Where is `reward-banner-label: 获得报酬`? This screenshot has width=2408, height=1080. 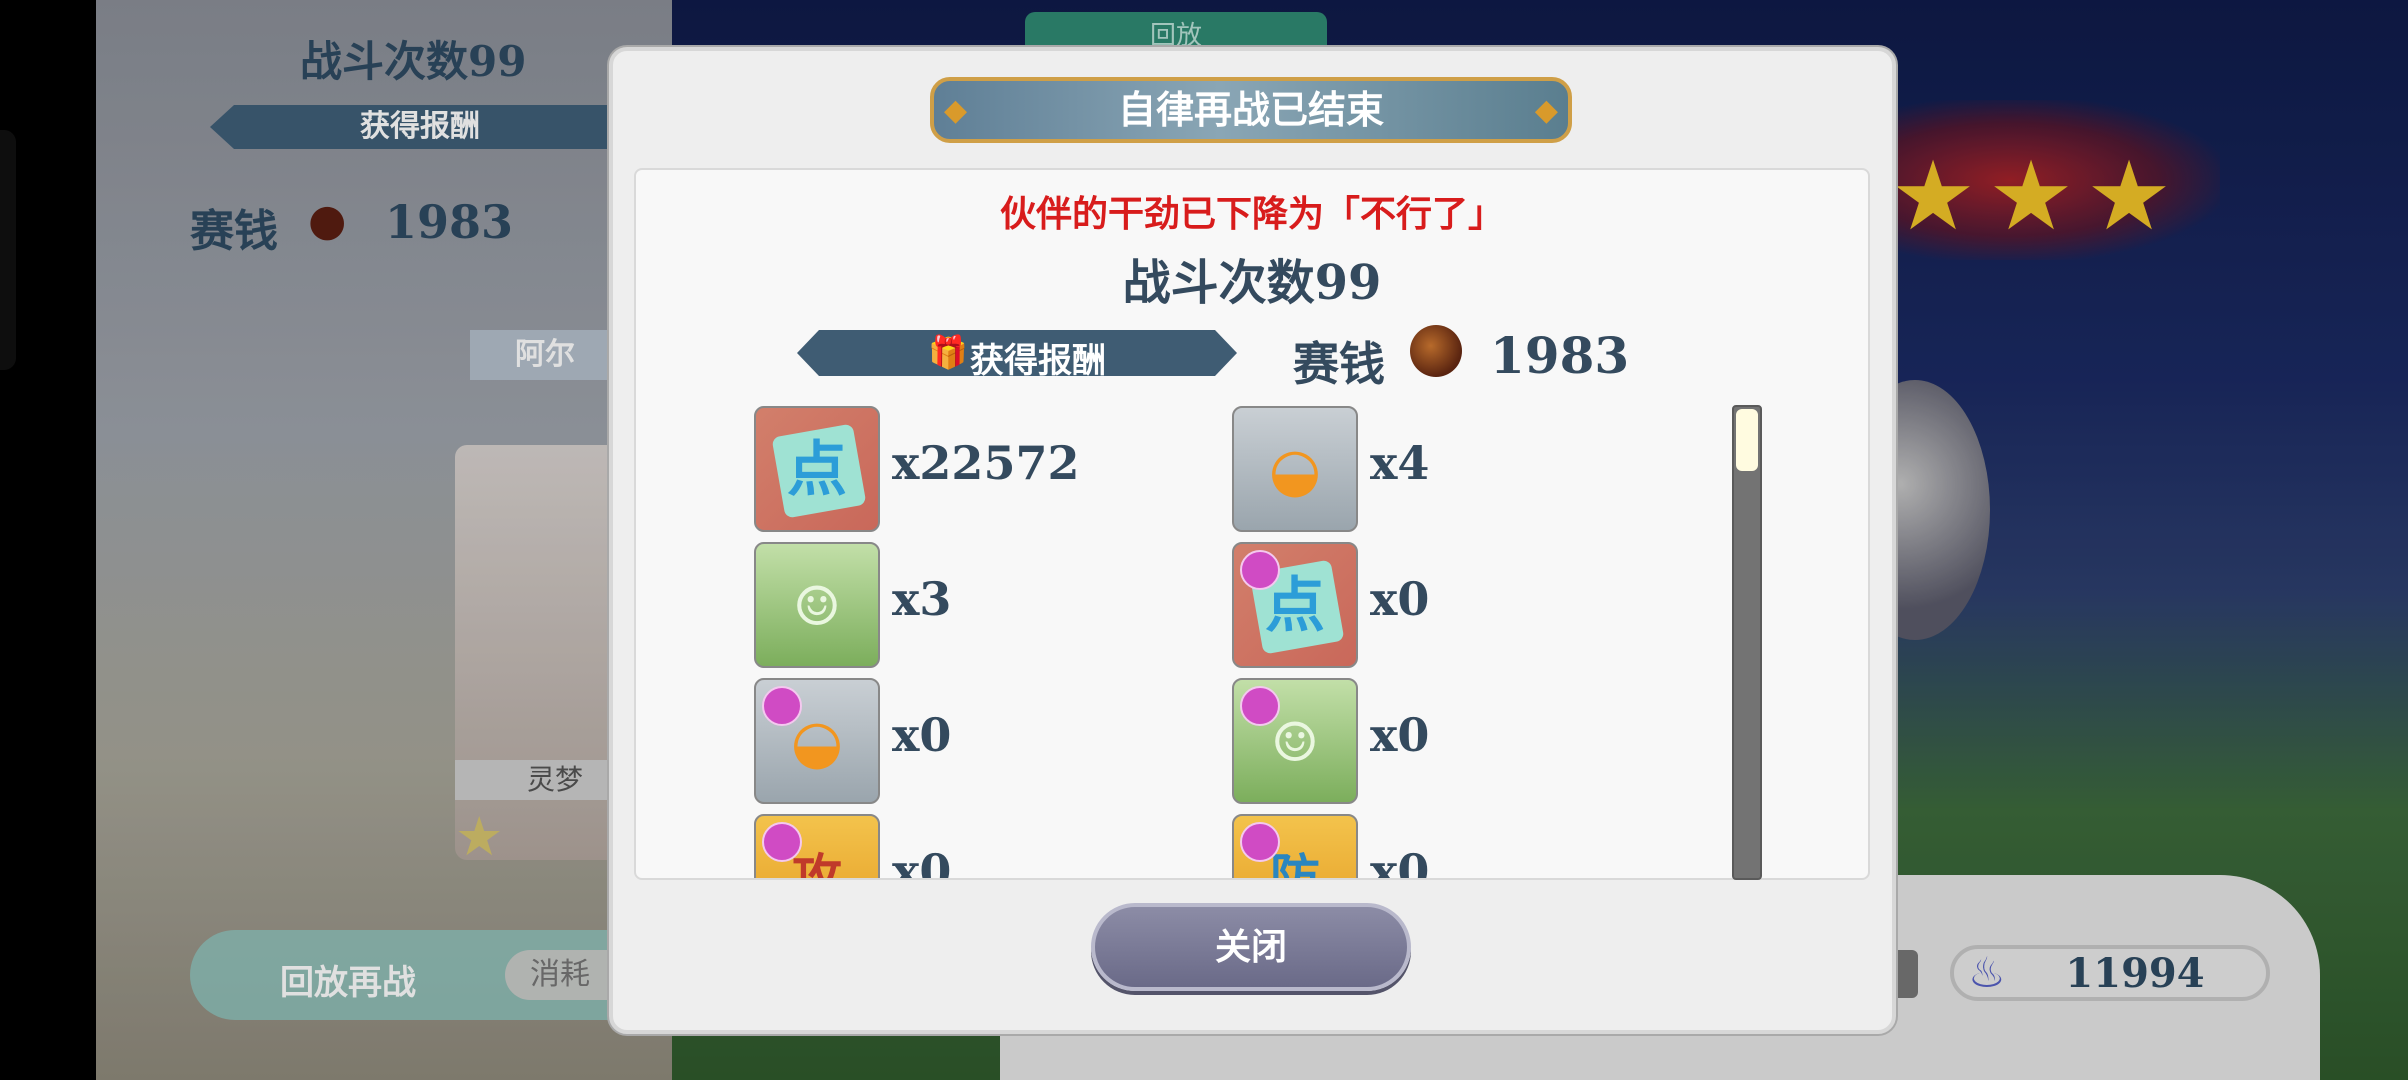 reward-banner-label: 获得报酬 is located at coordinates (1038, 361).